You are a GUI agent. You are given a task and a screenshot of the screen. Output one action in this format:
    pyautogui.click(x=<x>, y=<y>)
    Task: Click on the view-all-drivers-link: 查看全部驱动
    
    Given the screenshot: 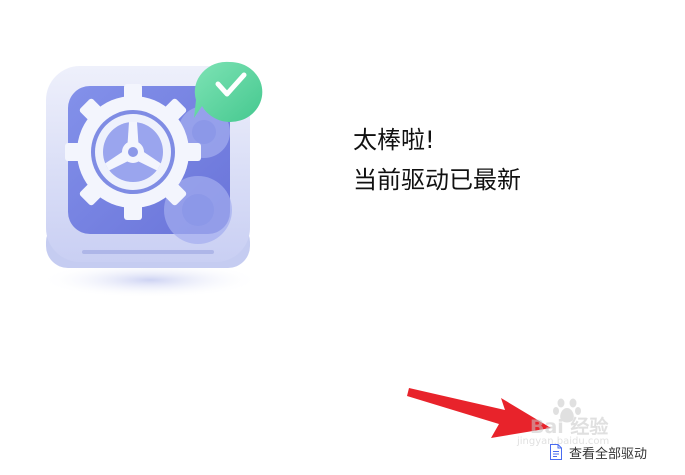 What is the action you would take?
    pyautogui.click(x=598, y=452)
    